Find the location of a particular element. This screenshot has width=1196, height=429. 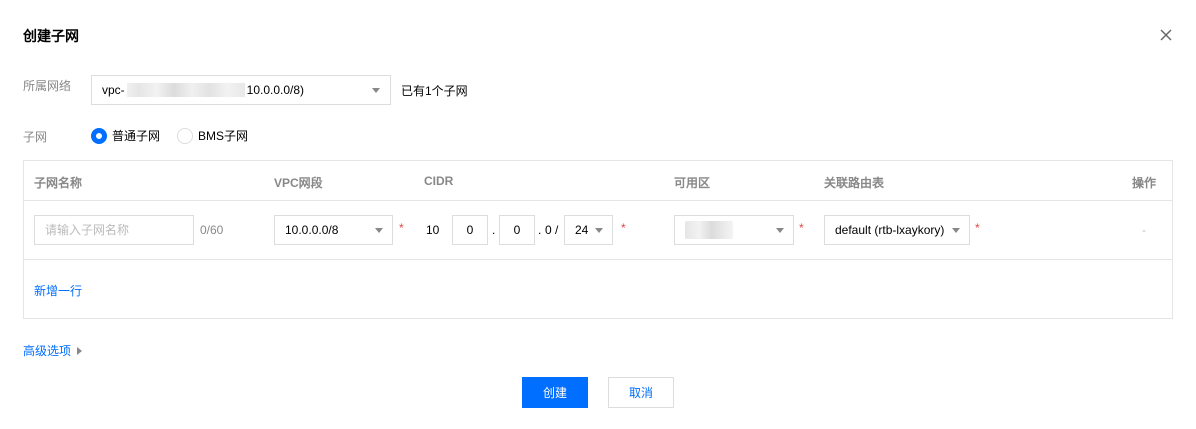

add-row-link: 新增一行 is located at coordinates (58, 290).